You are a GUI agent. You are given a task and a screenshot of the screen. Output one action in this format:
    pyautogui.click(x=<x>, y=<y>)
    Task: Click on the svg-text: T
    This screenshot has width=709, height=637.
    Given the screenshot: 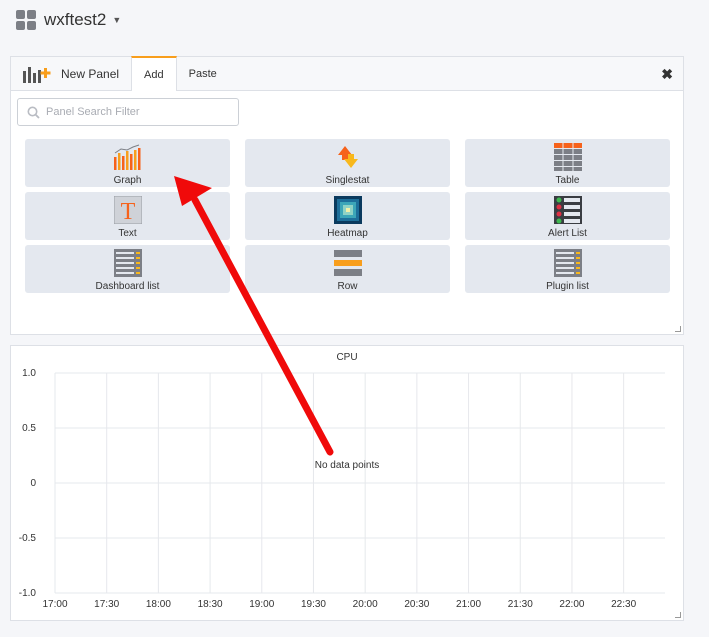 What is the action you would take?
    pyautogui.click(x=127, y=211)
    